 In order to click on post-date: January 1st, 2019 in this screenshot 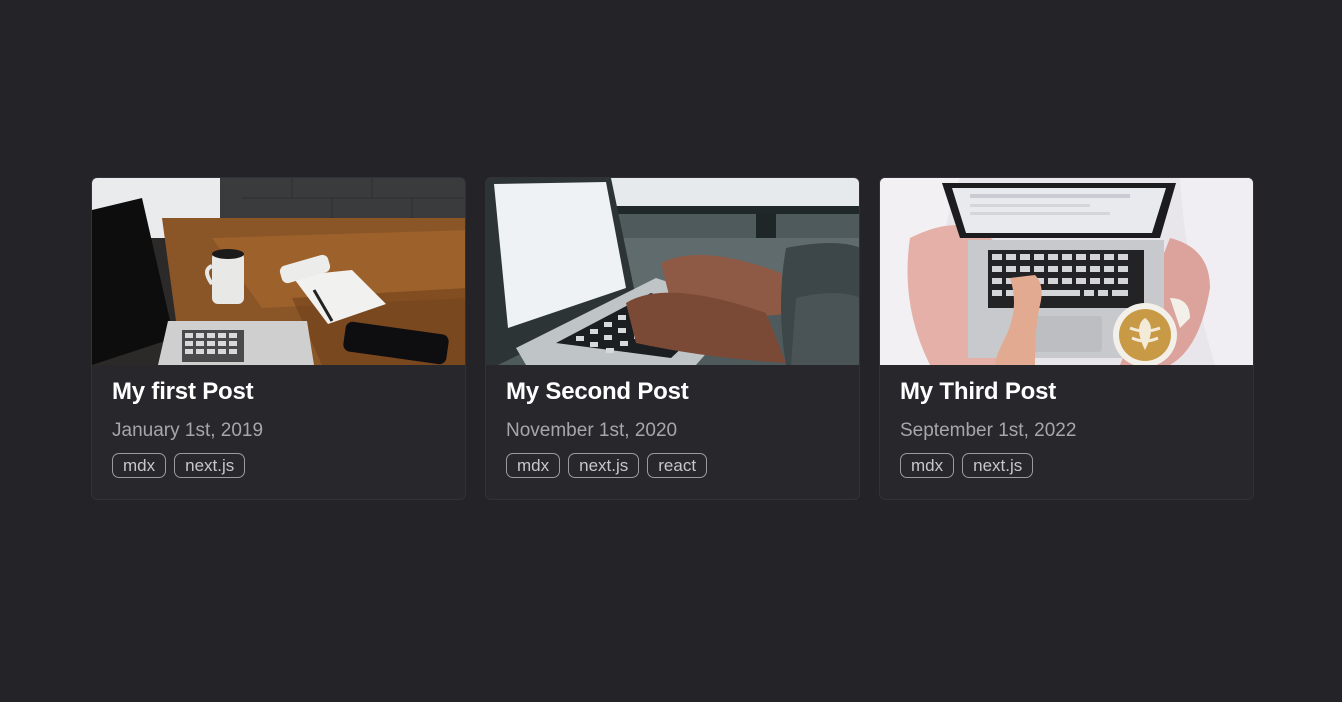, I will do `click(188, 430)`.